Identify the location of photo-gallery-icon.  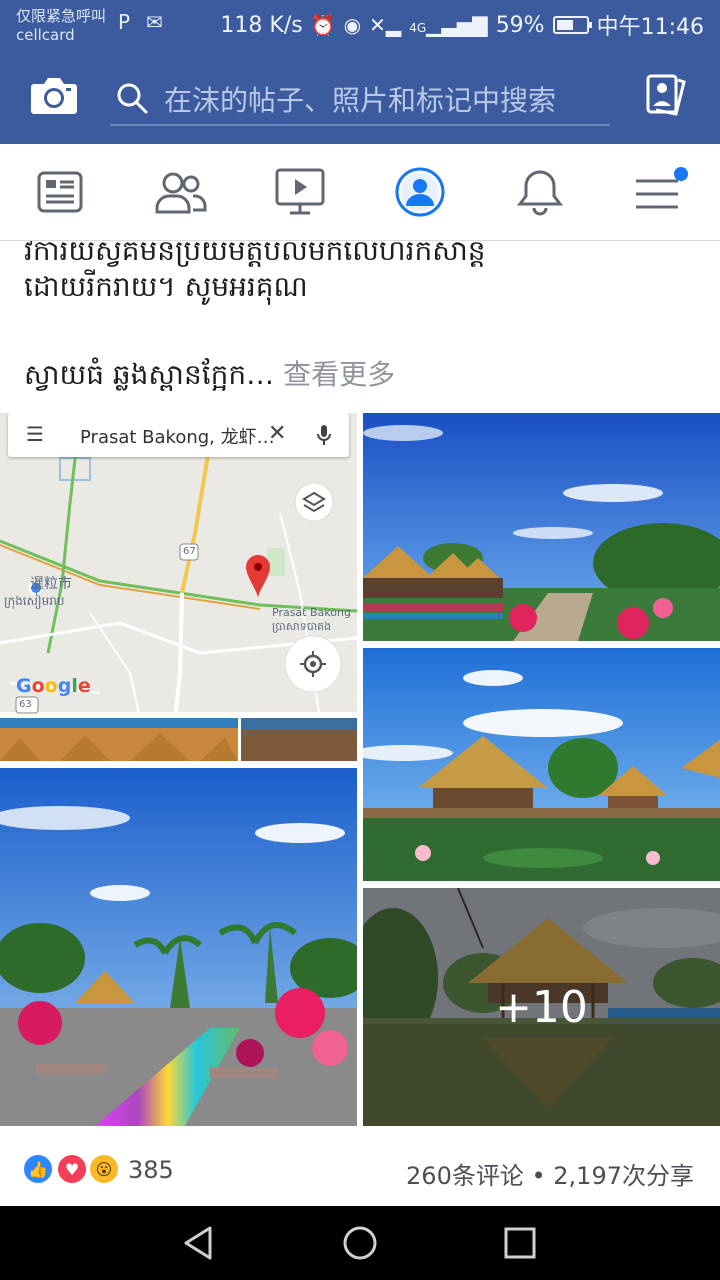
(666, 95).